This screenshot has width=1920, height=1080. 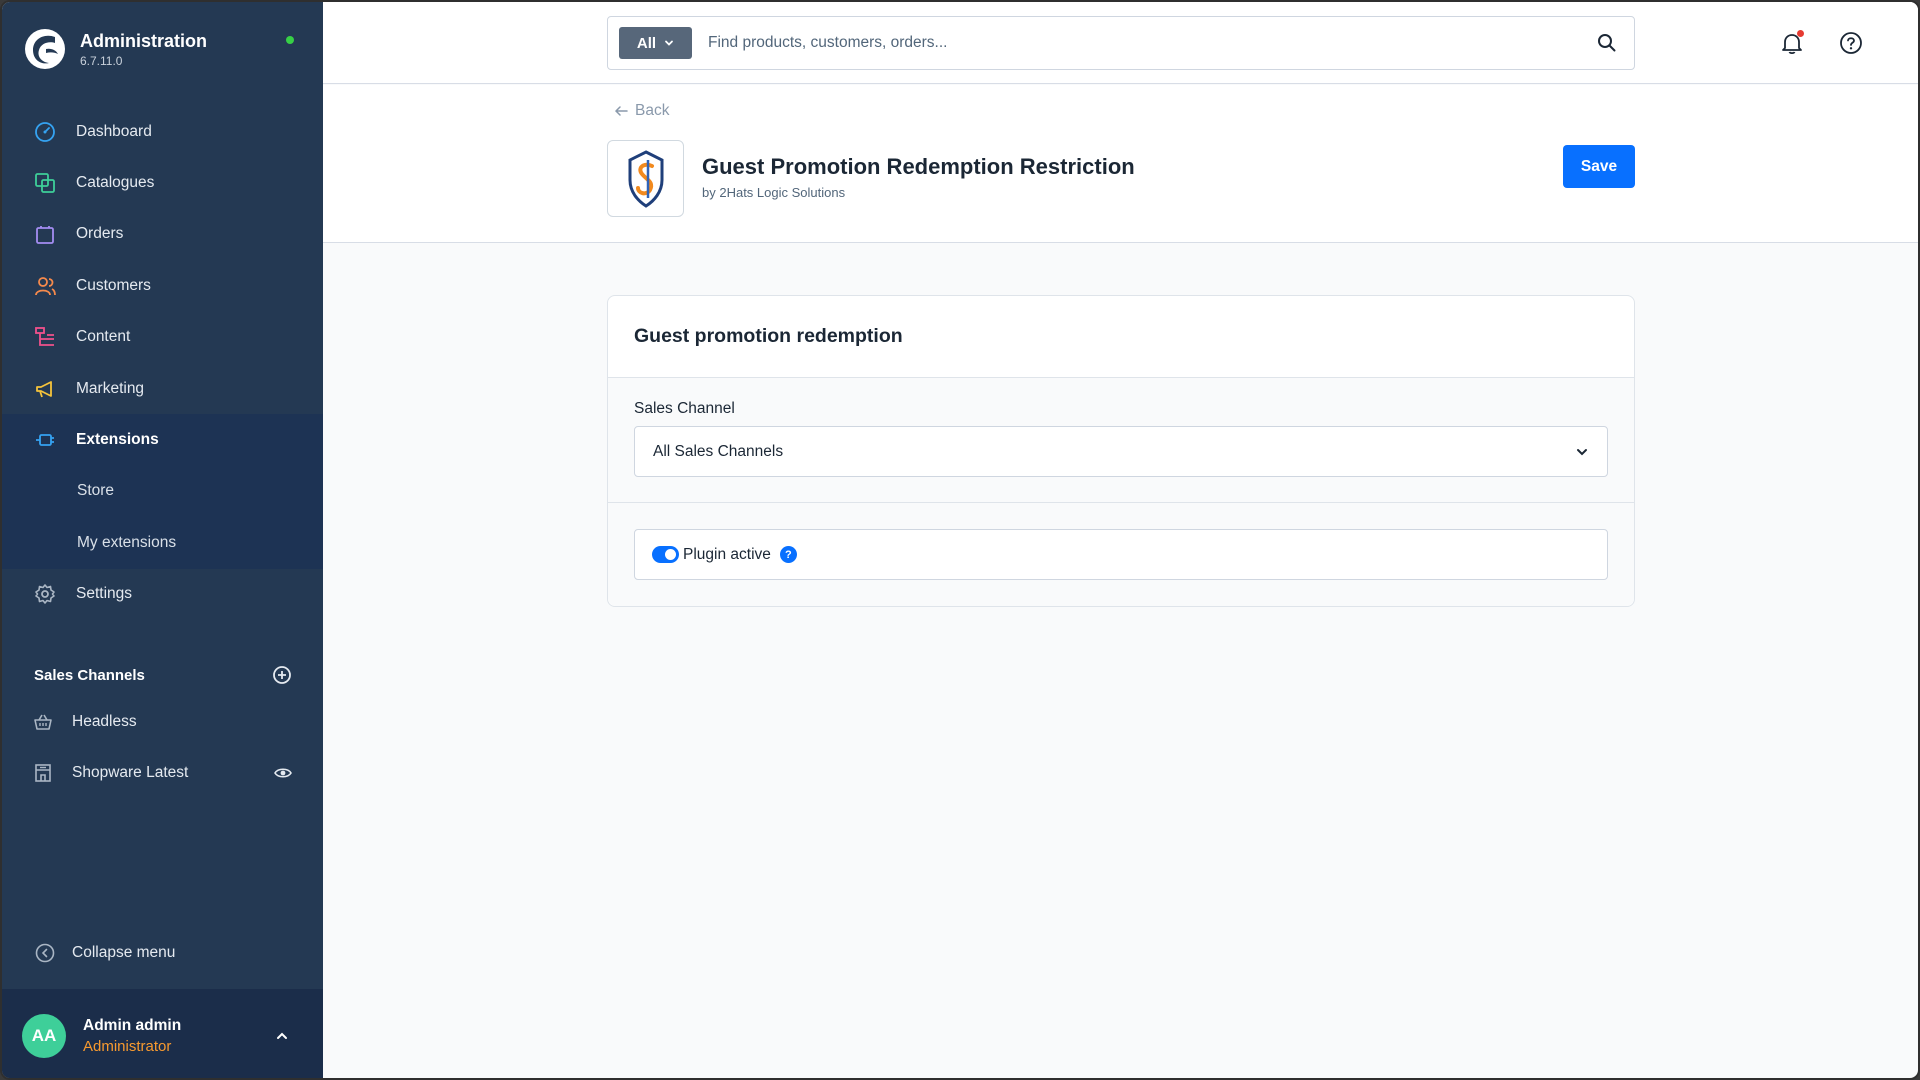 What do you see at coordinates (1851, 43) in the screenshot?
I see `help-icon` at bounding box center [1851, 43].